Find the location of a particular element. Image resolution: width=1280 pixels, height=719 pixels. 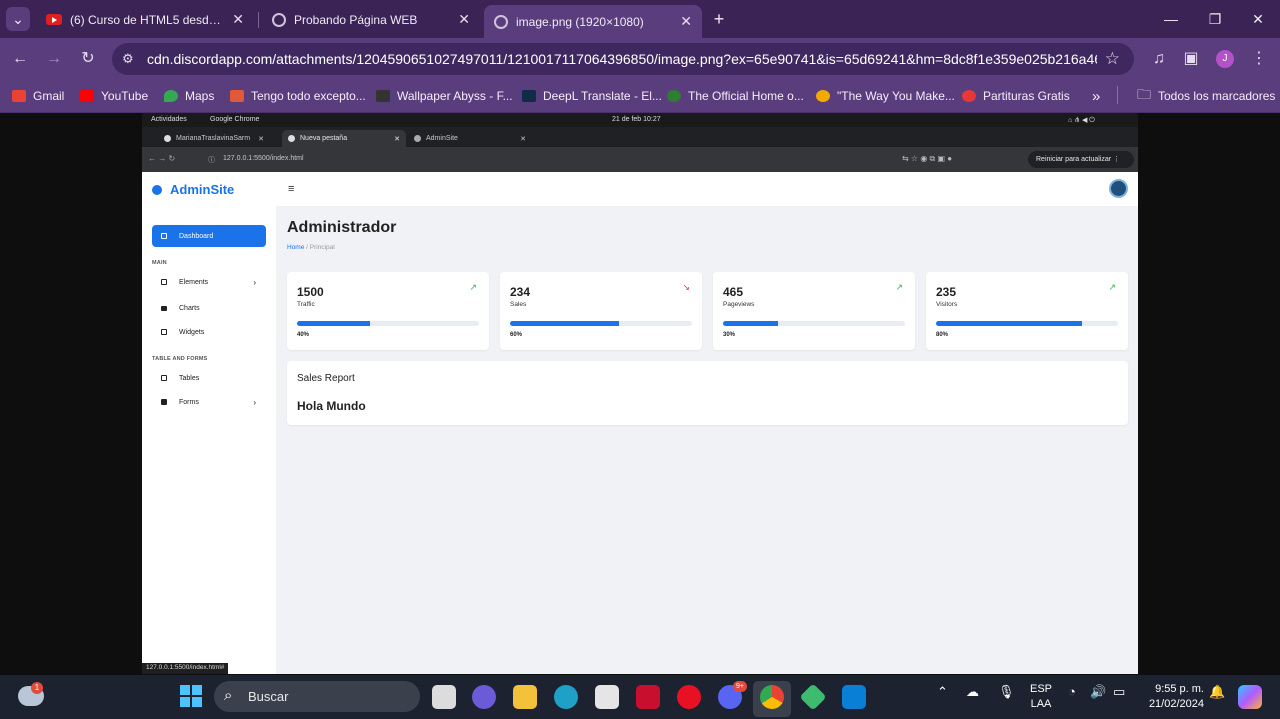

teams-chat-icon is located at coordinates (484, 697).